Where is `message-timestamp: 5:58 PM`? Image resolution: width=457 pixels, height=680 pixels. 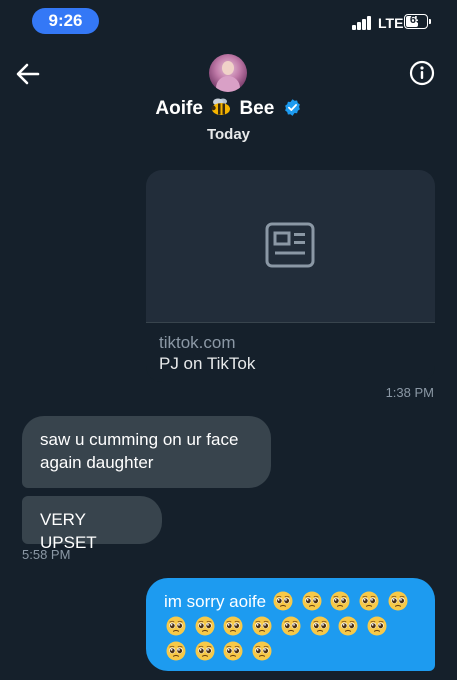 message-timestamp: 5:58 PM is located at coordinates (46, 554).